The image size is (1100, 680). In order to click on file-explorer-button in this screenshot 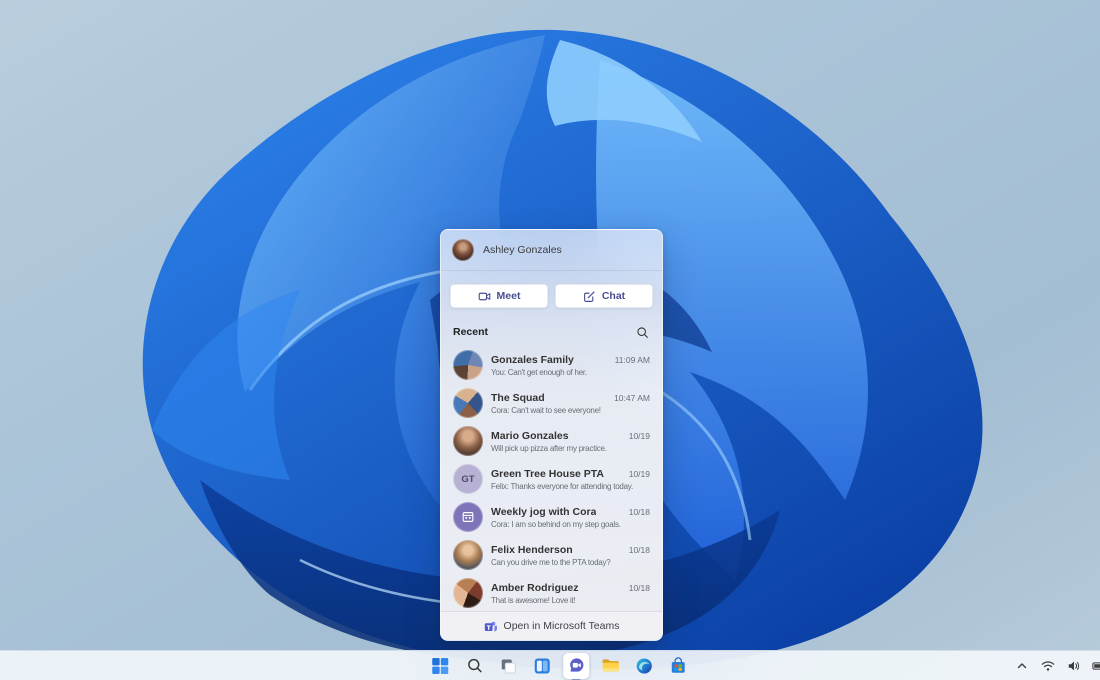, I will do `click(610, 666)`.